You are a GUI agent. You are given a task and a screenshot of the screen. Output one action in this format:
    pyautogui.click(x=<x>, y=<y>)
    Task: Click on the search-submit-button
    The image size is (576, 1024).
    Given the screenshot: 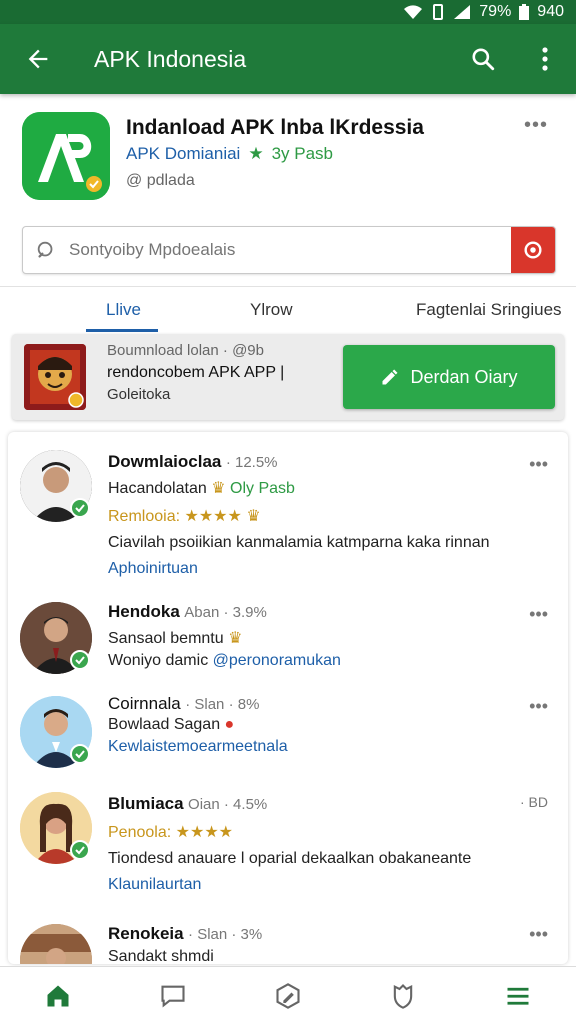 What is the action you would take?
    pyautogui.click(x=533, y=250)
    